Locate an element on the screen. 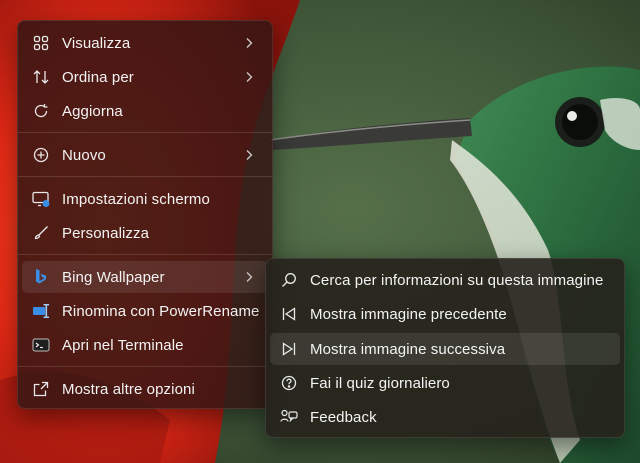  menu-item-ordina-per: Ordina per is located at coordinates (145, 77).